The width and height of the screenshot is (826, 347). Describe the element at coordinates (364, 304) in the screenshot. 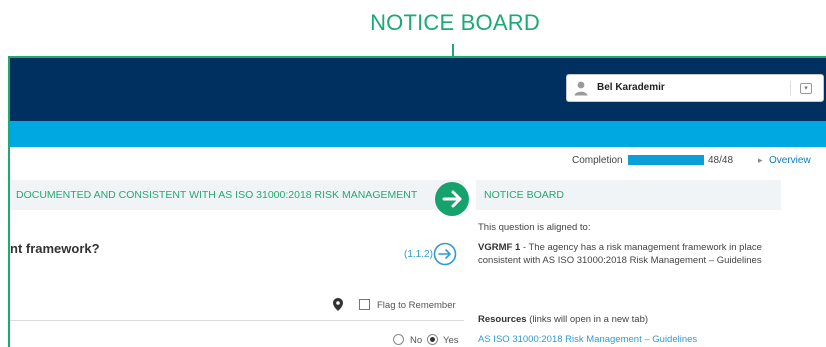

I see `flag-checkbox` at that location.